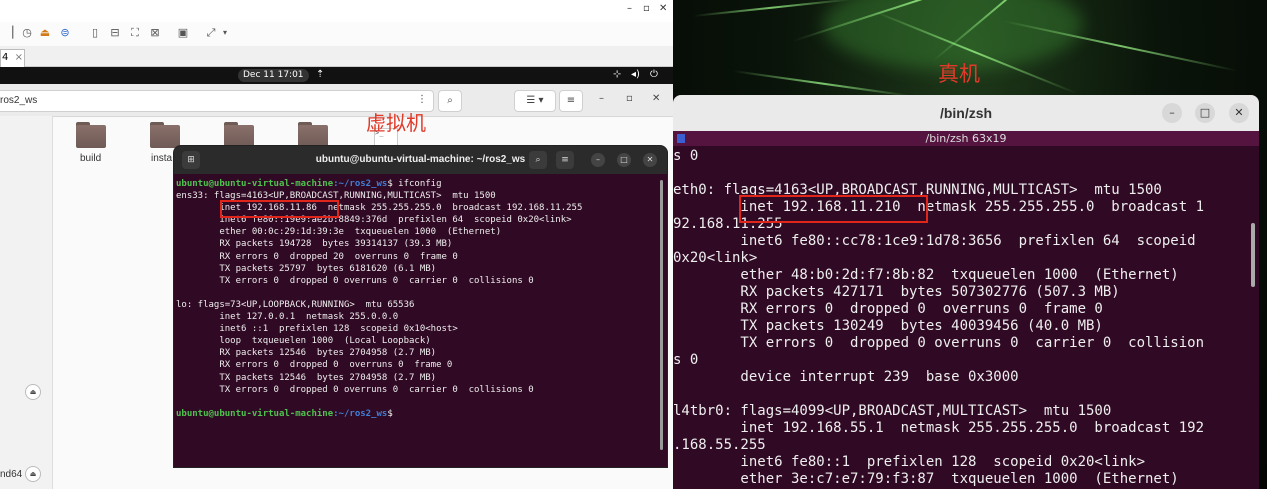  What do you see at coordinates (155, 33) in the screenshot?
I see `unity-icon: ⊠` at bounding box center [155, 33].